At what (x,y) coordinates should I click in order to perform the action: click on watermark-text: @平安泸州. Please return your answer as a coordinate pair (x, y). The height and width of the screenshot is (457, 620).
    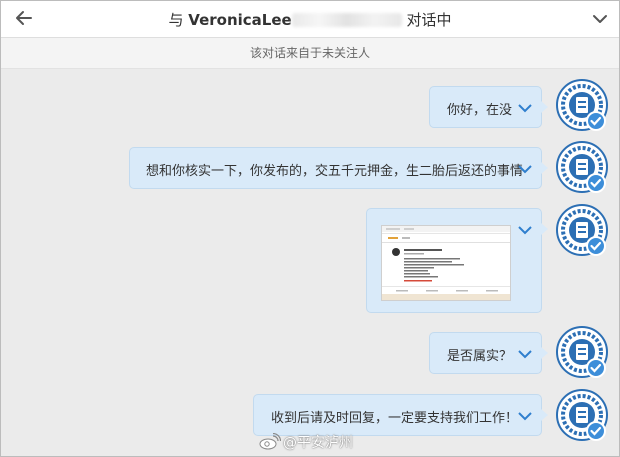
    Looking at the image, I should click on (318, 443).